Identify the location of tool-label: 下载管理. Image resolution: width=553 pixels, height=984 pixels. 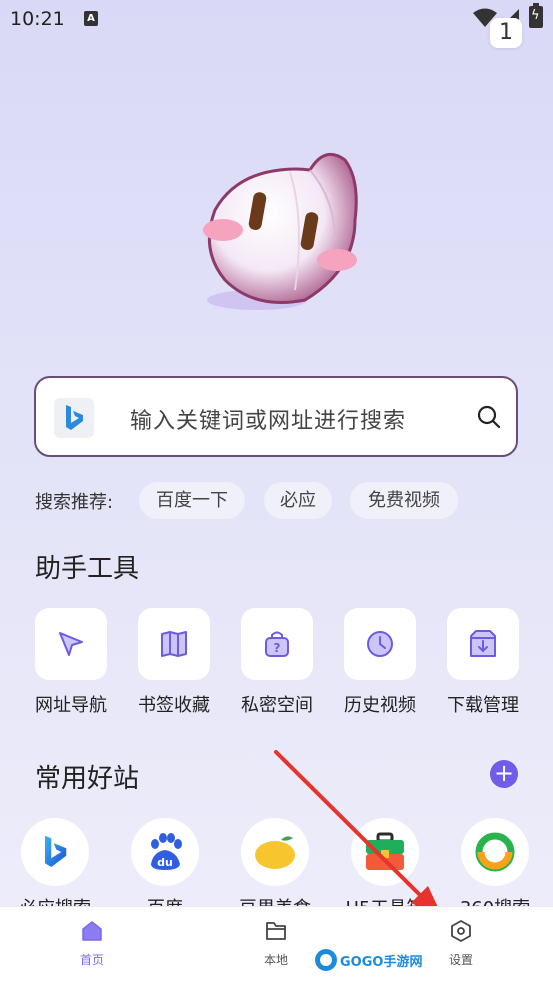
(483, 705).